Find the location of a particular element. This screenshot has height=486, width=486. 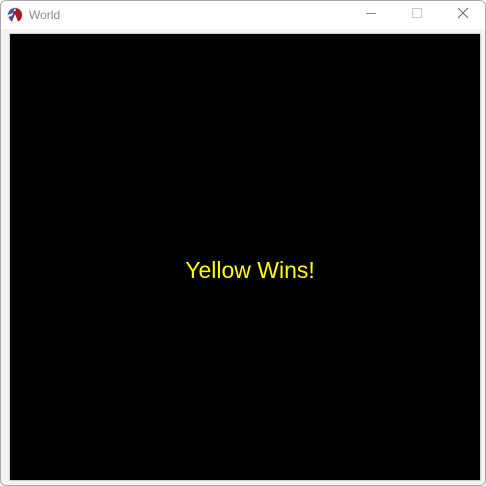

maximize-icon is located at coordinates (417, 15).